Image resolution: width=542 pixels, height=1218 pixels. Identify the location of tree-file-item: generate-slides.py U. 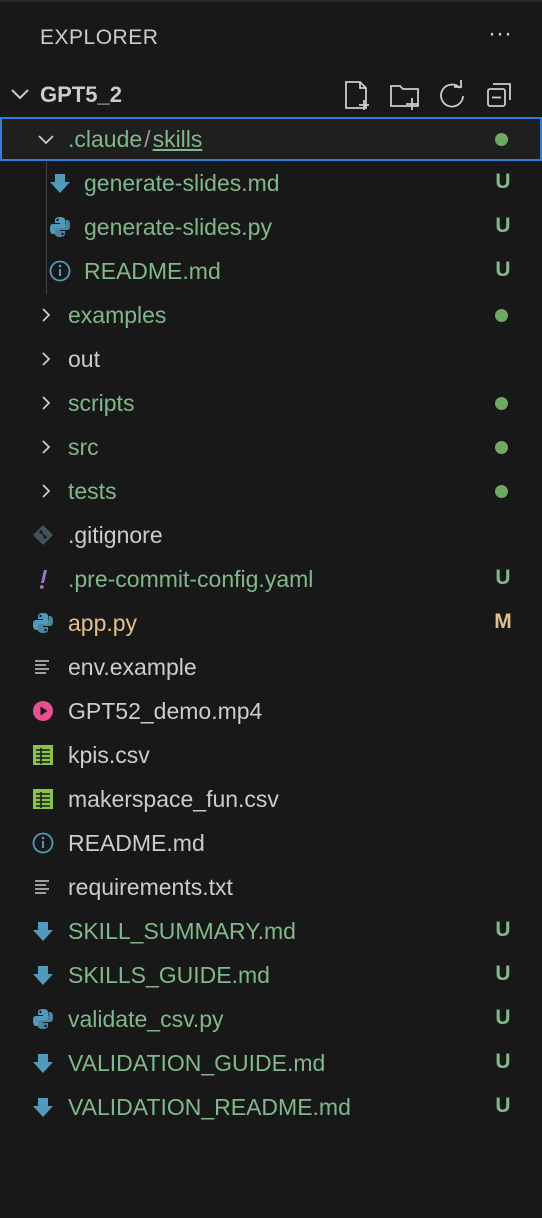
(271, 227).